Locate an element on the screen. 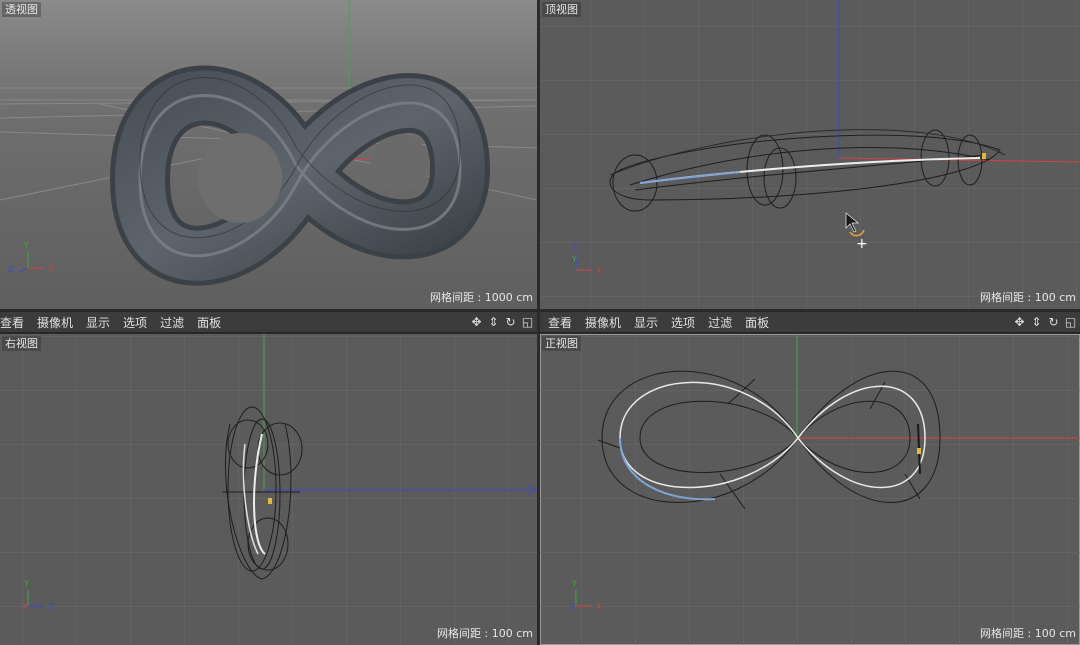  viewport-title: 透视图 is located at coordinates (21, 9).